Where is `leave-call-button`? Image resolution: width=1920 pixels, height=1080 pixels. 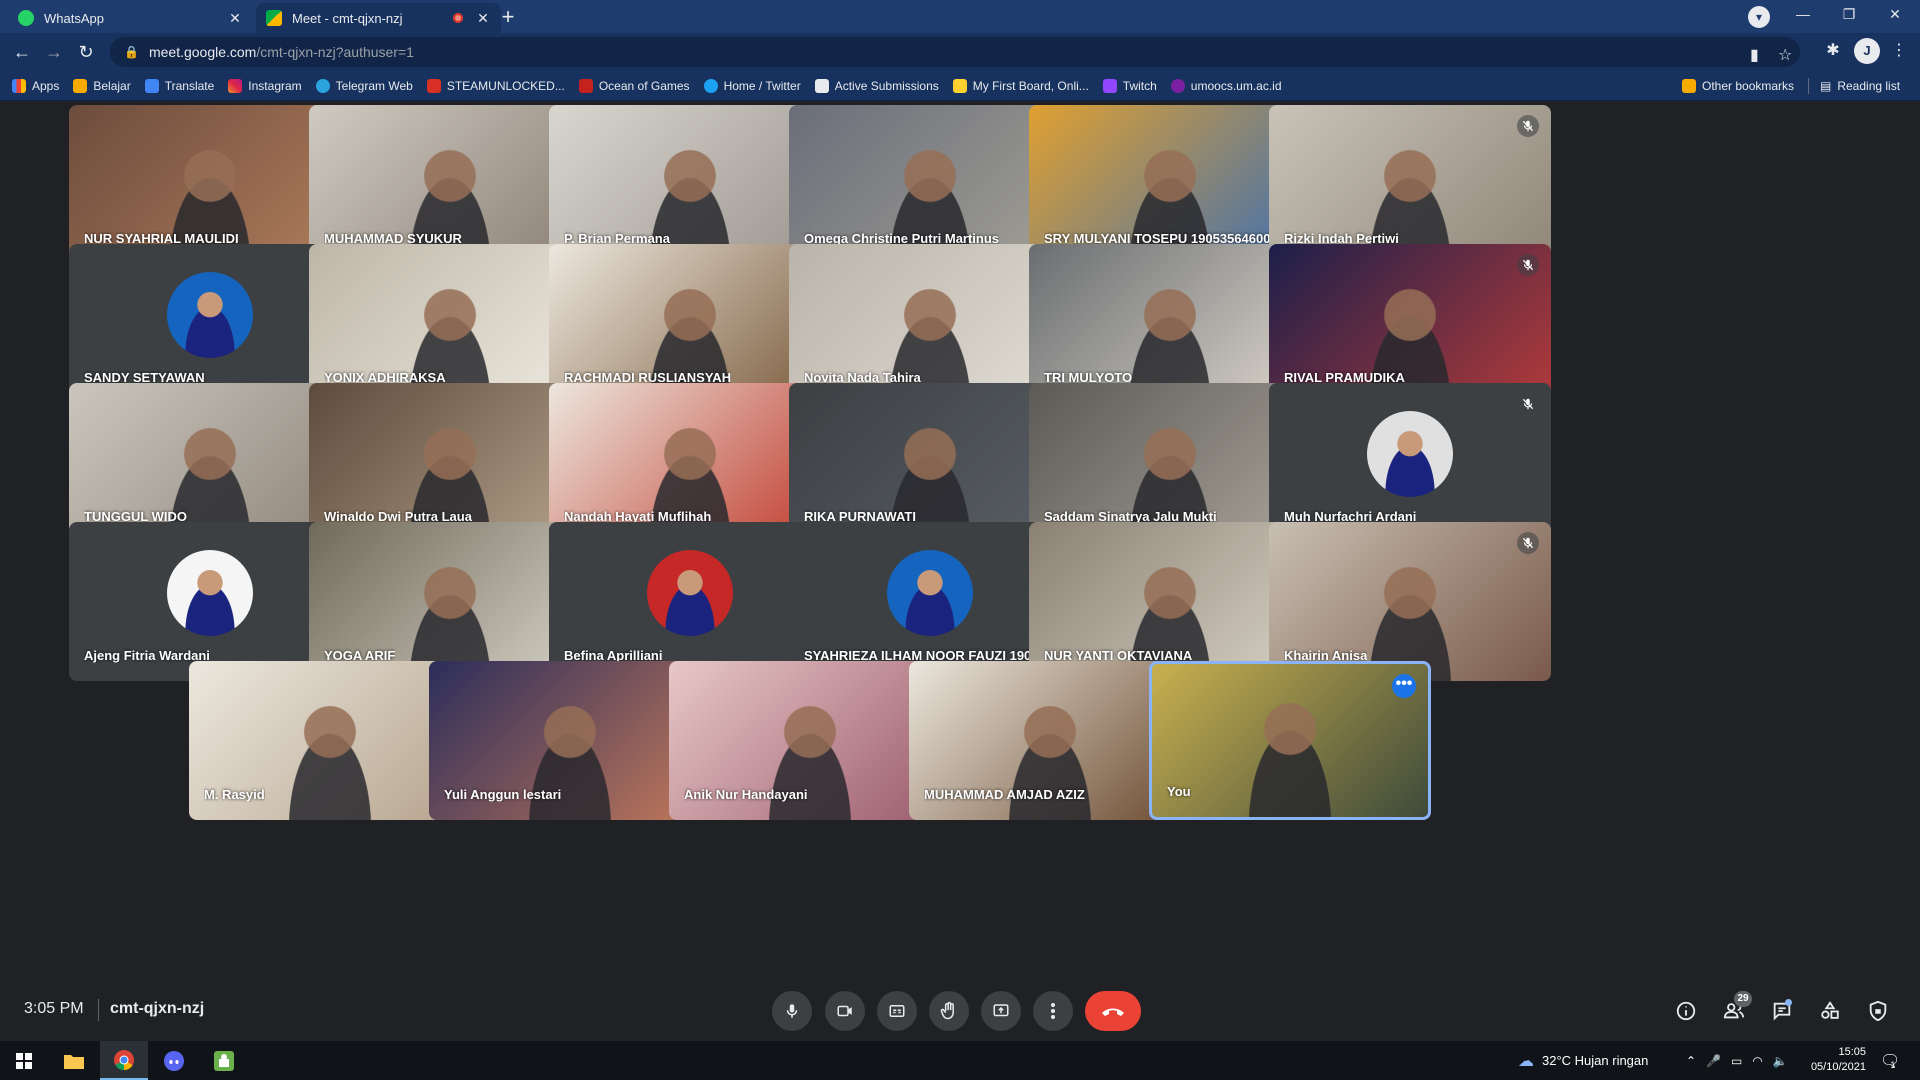 leave-call-button is located at coordinates (1113, 1011).